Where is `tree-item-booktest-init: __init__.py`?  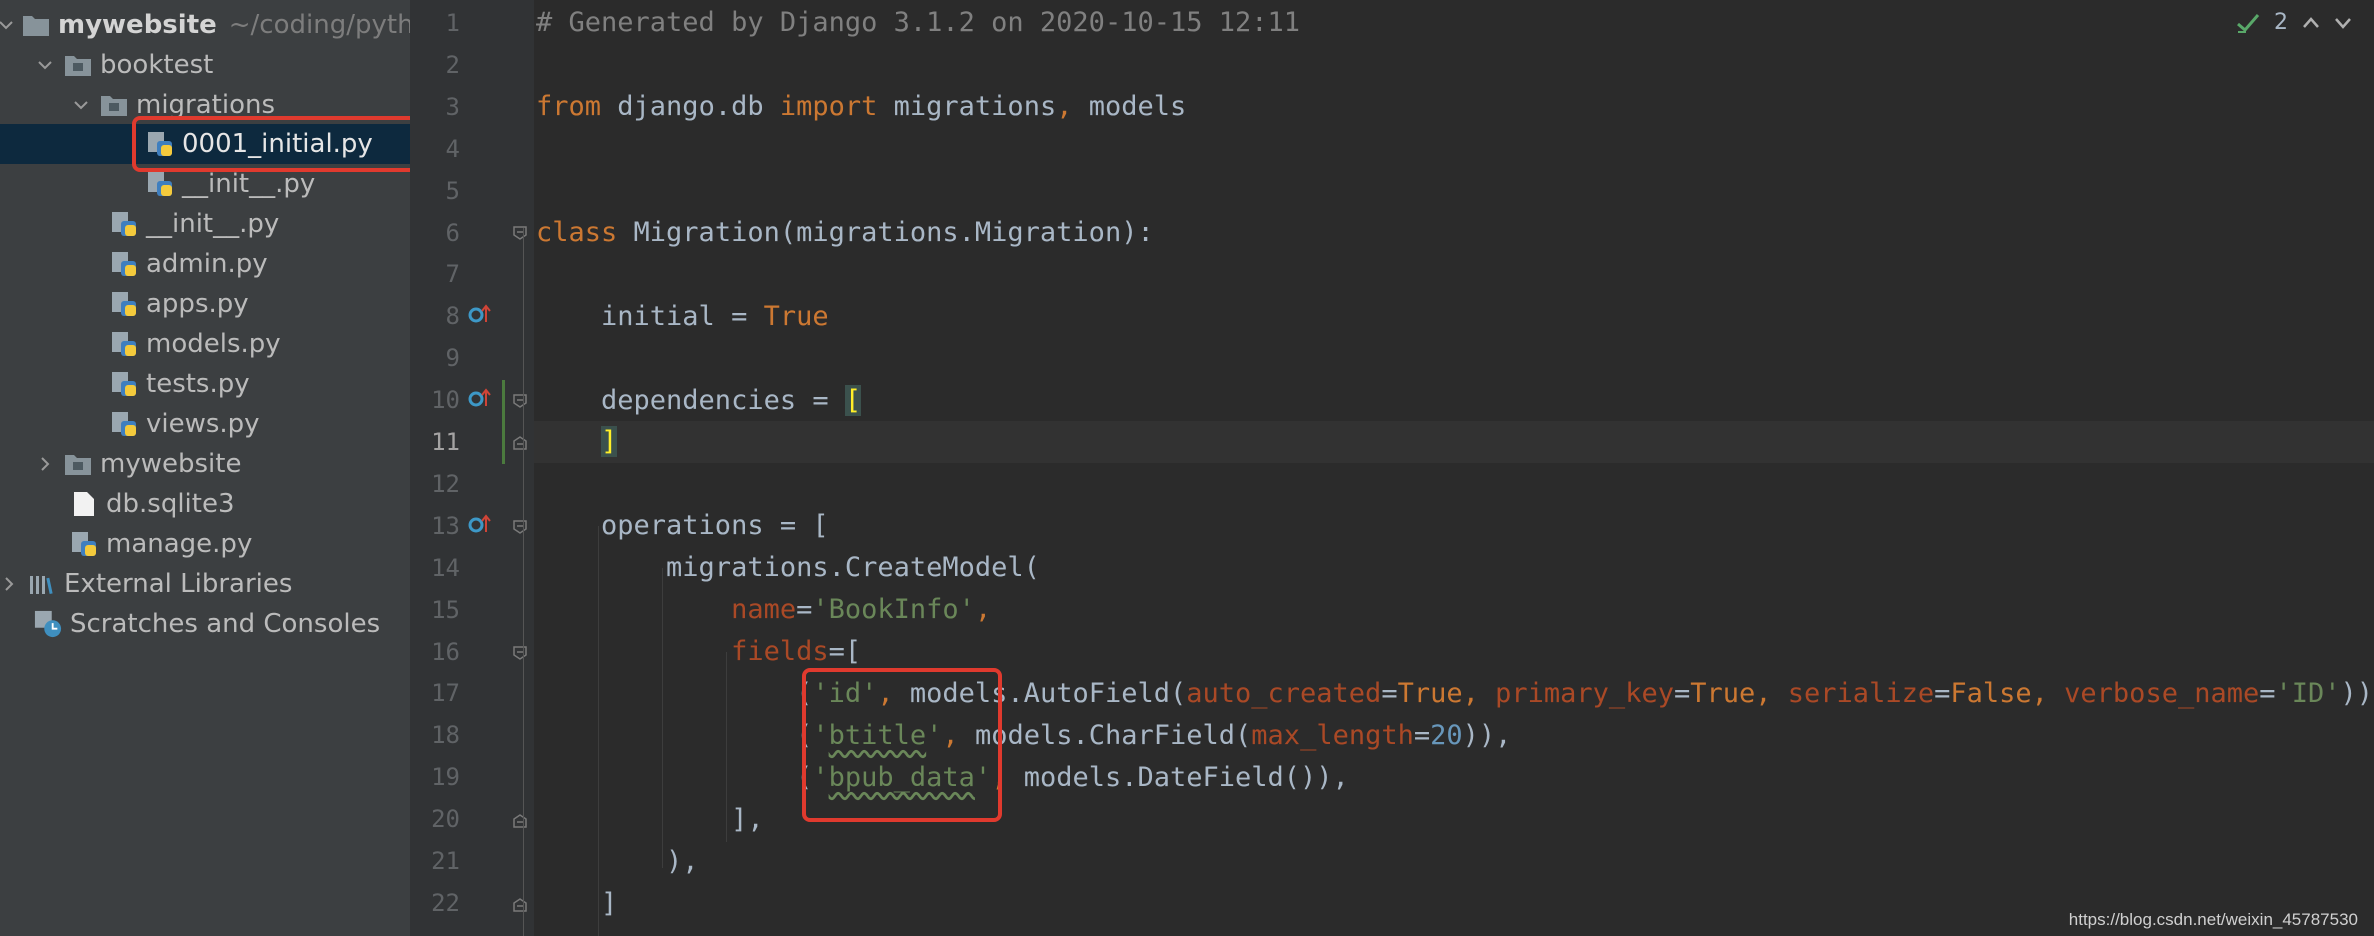
tree-item-booktest-init: __init__.py is located at coordinates (205, 224).